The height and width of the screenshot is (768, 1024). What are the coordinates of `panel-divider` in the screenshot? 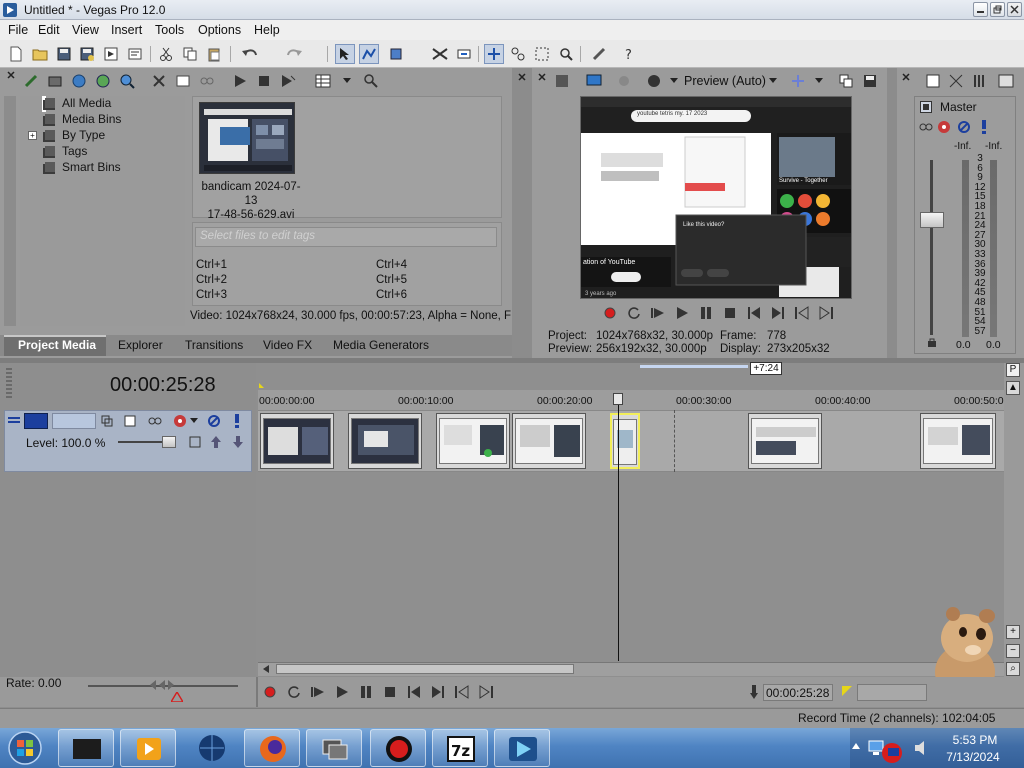 It's located at (522, 213).